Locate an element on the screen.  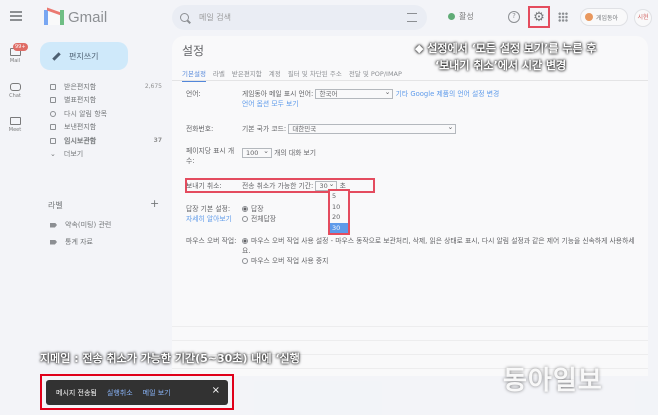
settings-highlight-box: ⚙ is located at coordinates (539, 17).